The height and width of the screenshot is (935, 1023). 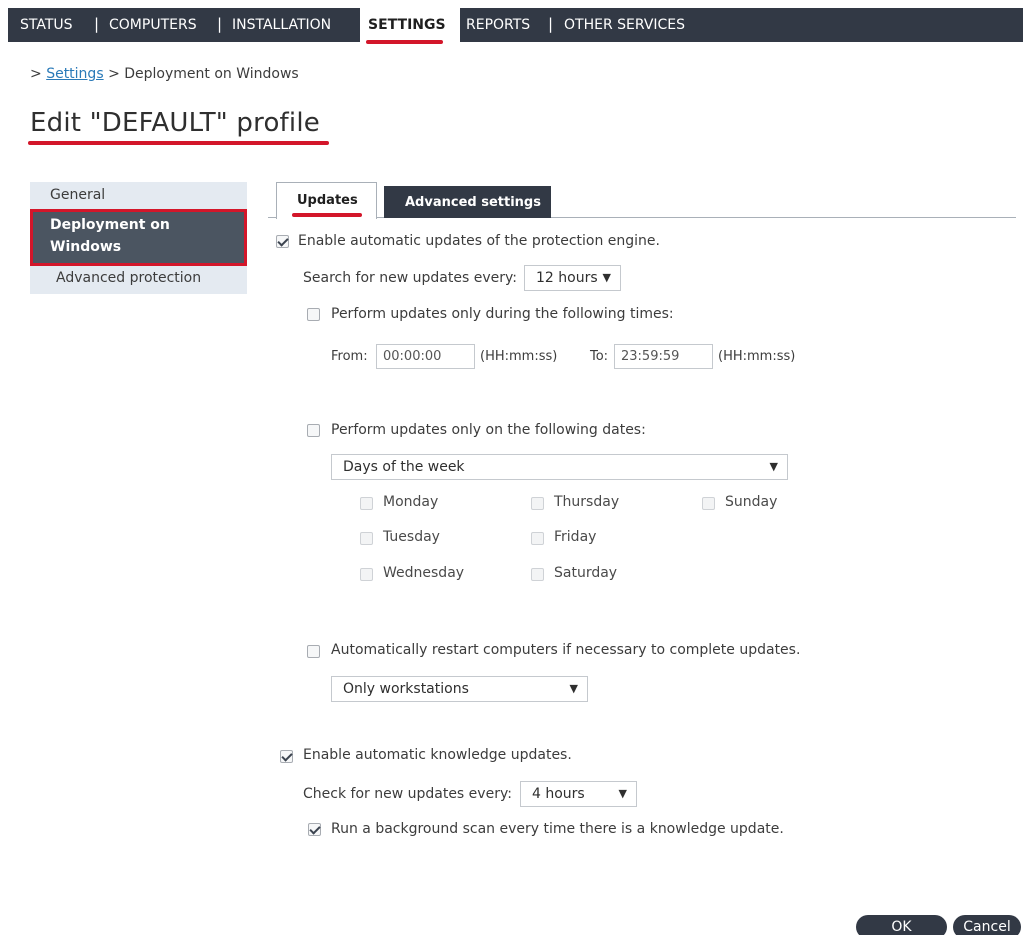 I want to click on nav-installation: INSTALLATION, so click(x=281, y=25).